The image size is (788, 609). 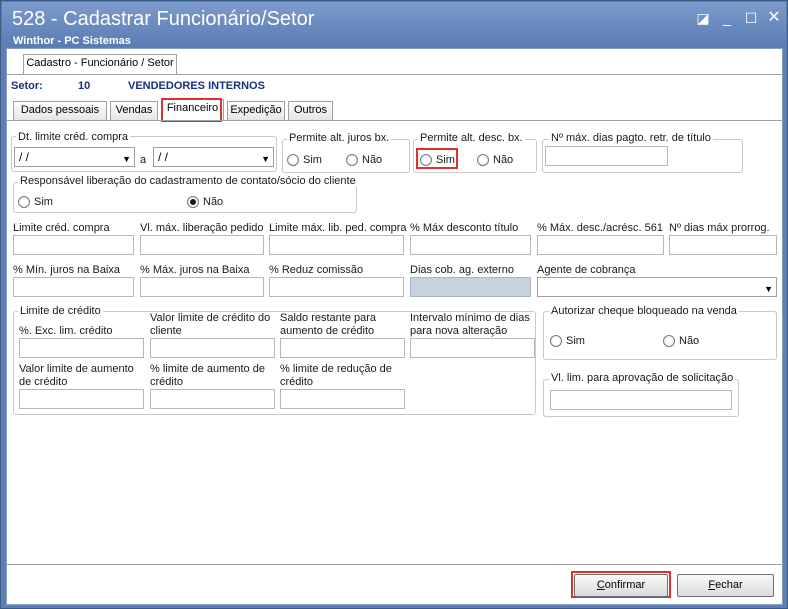 I want to click on confirm-accel: C, so click(x=600, y=585).